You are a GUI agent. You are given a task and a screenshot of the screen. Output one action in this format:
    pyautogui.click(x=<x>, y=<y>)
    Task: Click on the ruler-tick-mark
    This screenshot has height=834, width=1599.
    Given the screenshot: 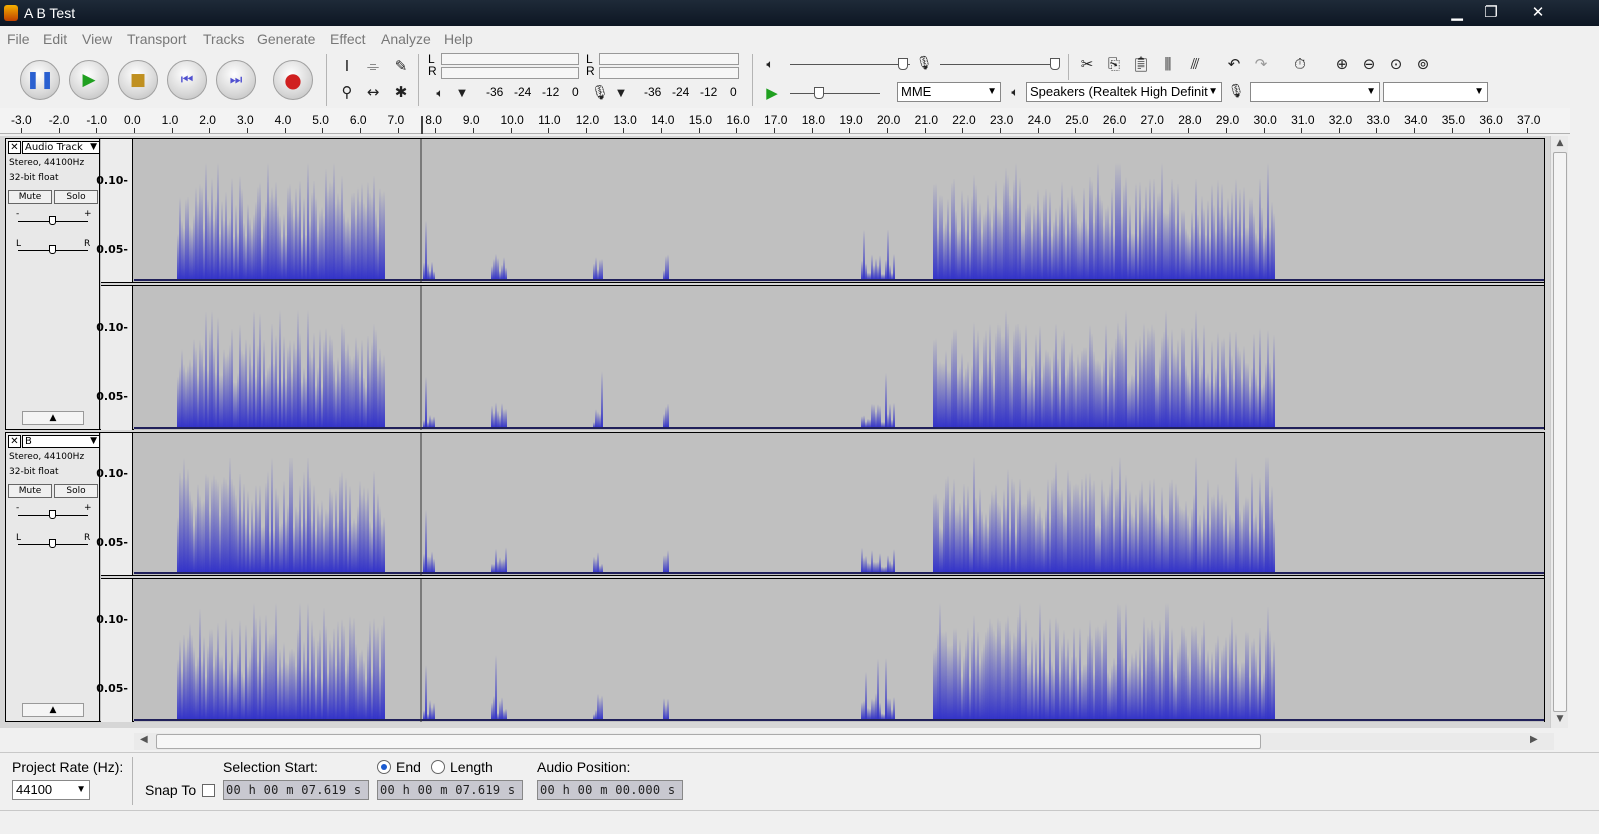 What is the action you would take?
    pyautogui.click(x=473, y=130)
    